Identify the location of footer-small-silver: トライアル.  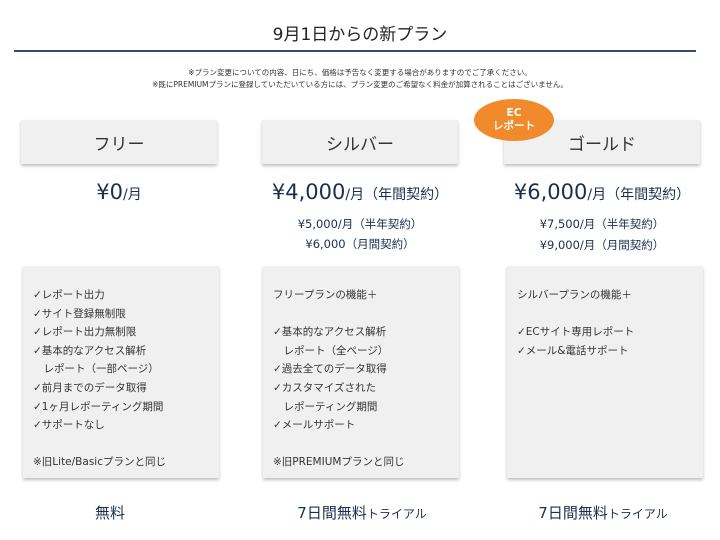
(396, 514).